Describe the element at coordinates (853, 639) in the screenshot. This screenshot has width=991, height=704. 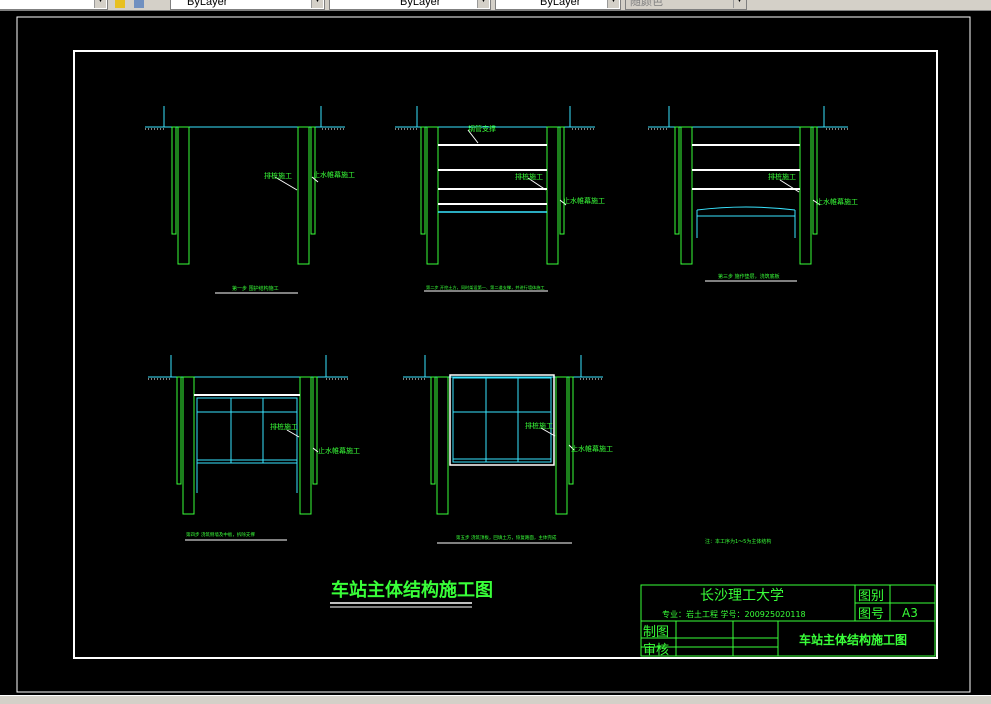
I see `title-block-drawing-name: 车站主体结构施工图` at that location.